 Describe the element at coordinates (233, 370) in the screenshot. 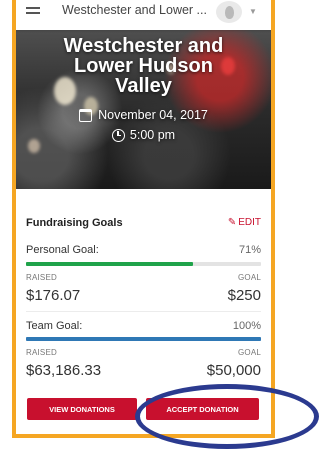

I see `team-goal-amount: $50,000` at that location.